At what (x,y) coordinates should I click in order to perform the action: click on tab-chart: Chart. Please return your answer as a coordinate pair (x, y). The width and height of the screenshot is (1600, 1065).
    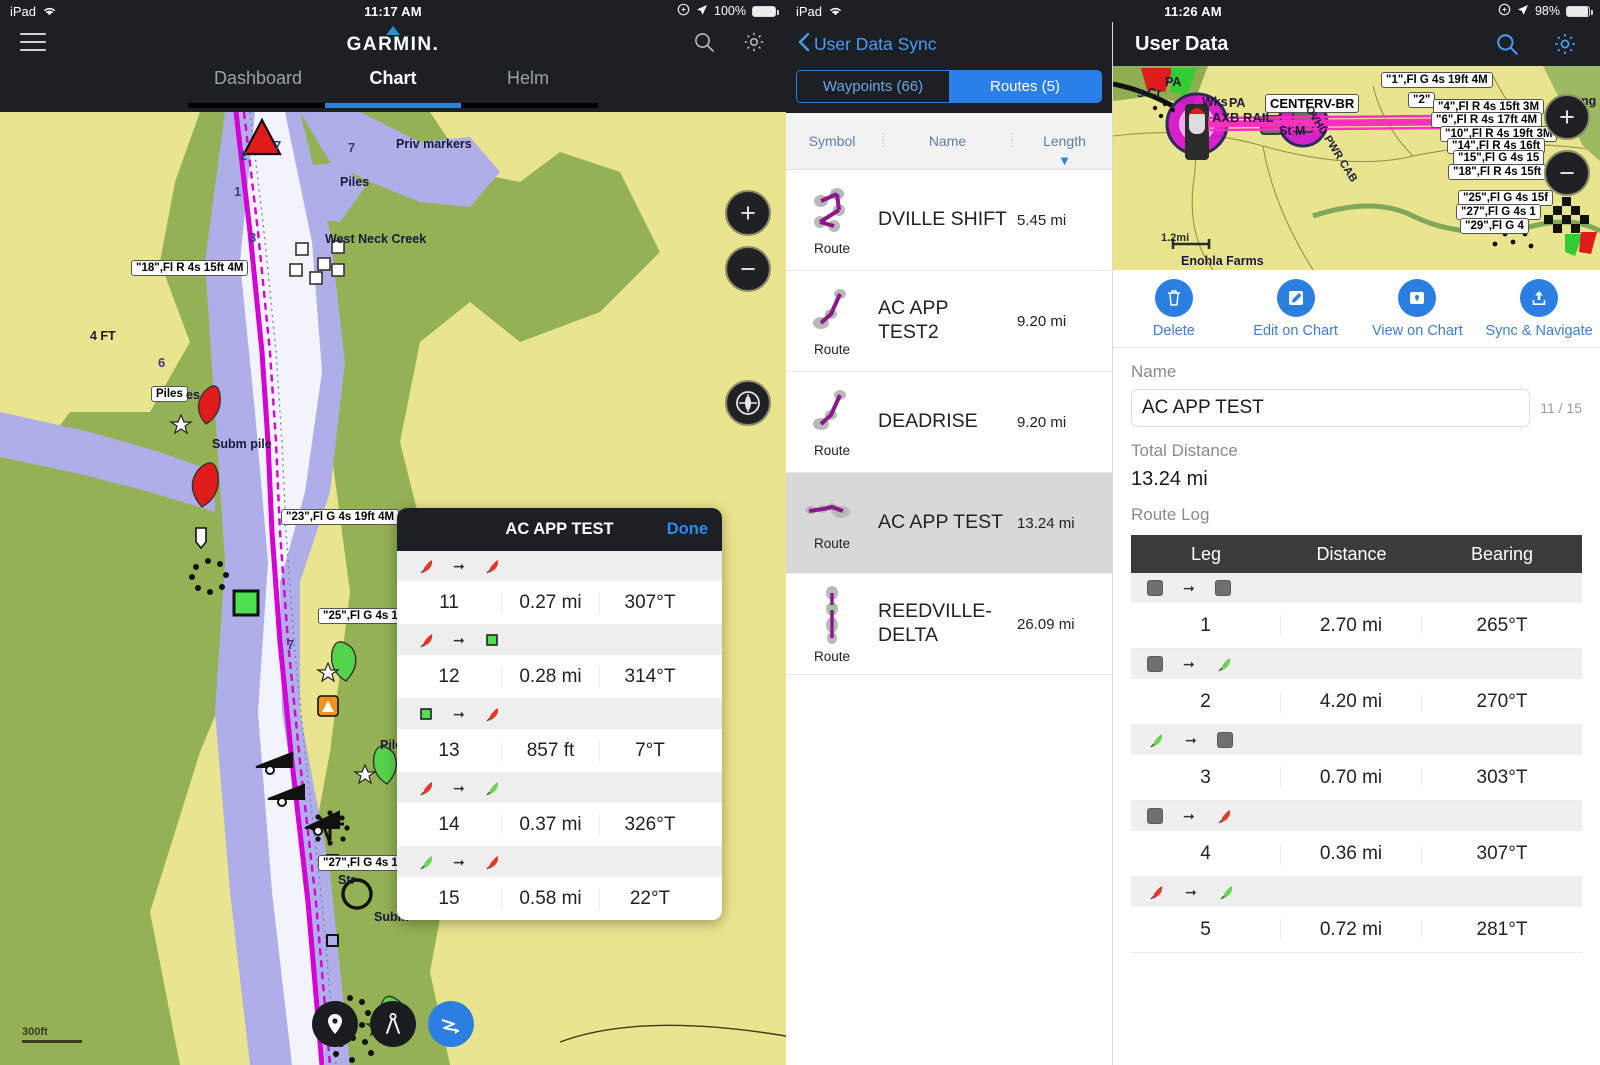
    Looking at the image, I should click on (393, 75).